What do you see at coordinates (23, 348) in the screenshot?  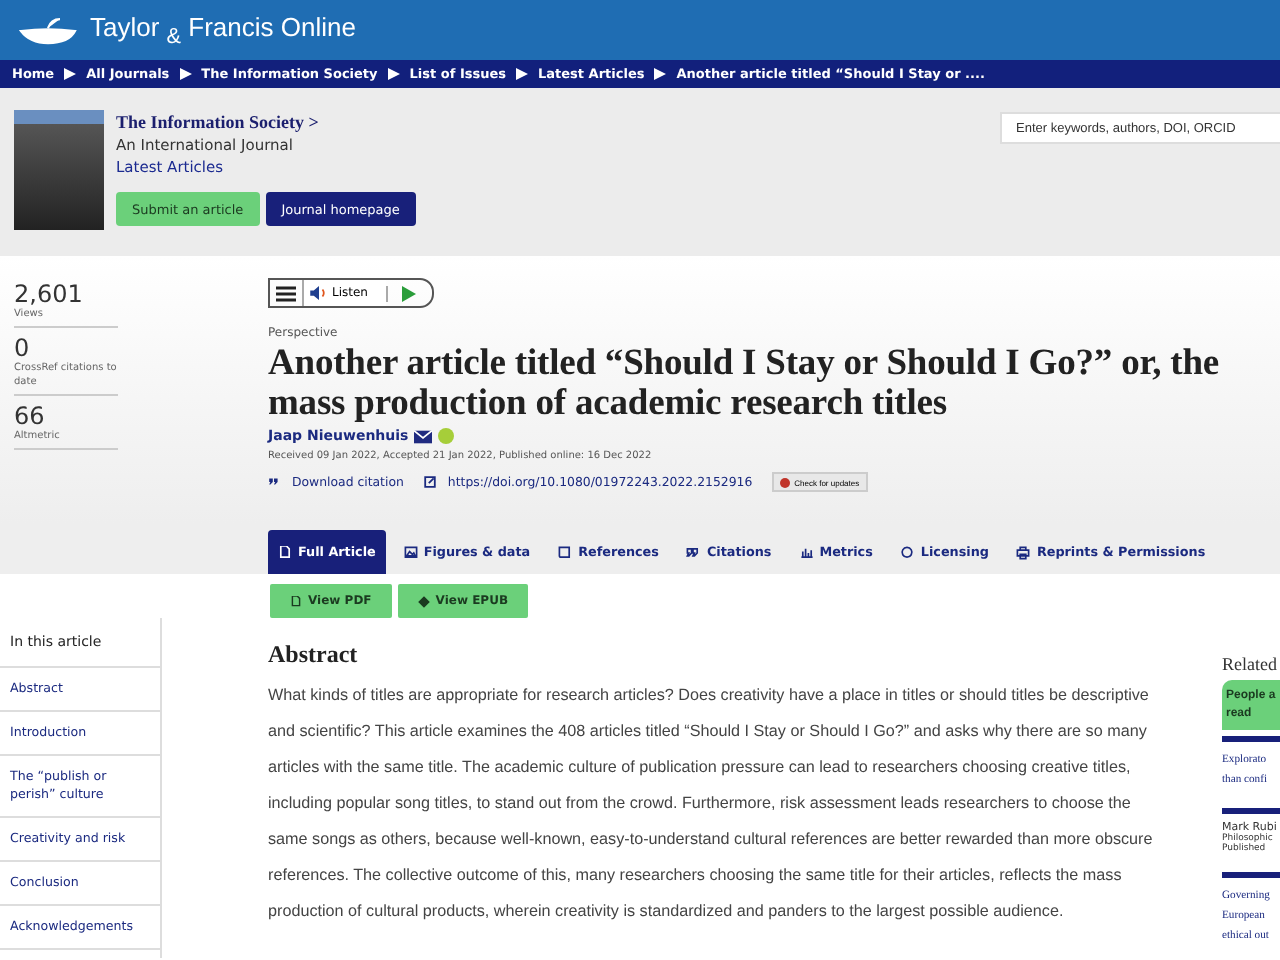 I see `metric-value: 0` at bounding box center [23, 348].